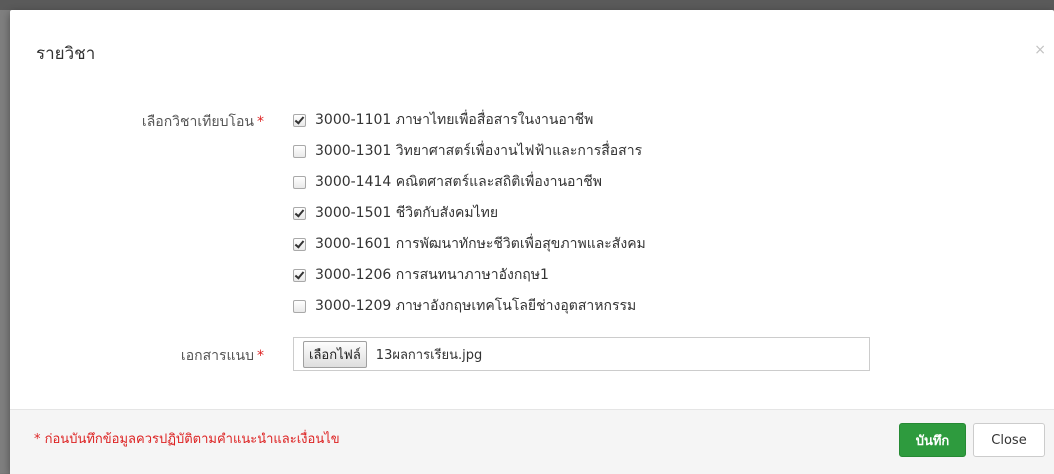 The image size is (1054, 474). What do you see at coordinates (335, 354) in the screenshot?
I see `choose-file-button: เลือกไฟล์` at bounding box center [335, 354].